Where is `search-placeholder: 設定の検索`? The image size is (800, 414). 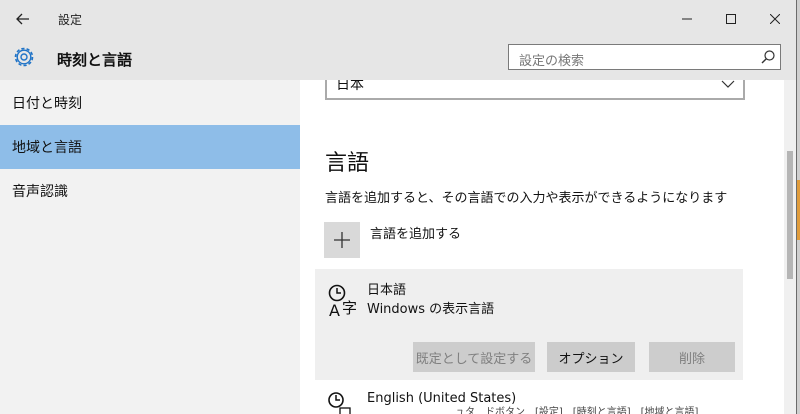
search-placeholder: 設定の検索 is located at coordinates (552, 61).